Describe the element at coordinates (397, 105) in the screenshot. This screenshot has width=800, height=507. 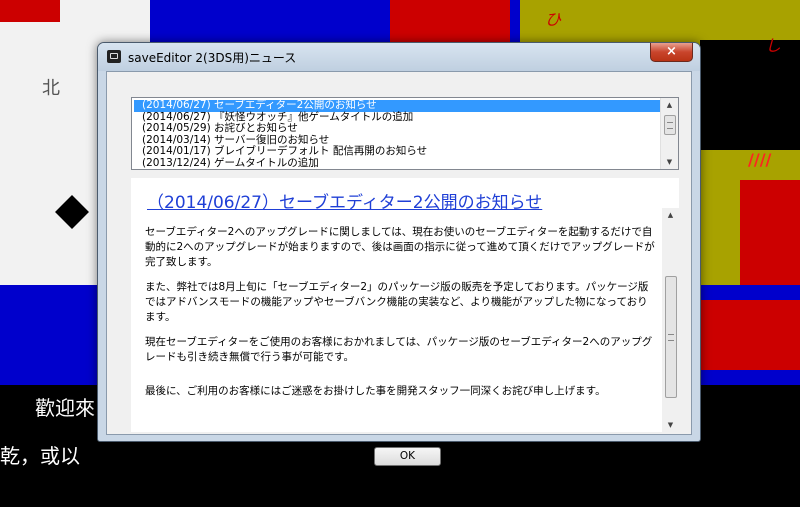
I see `news-list-item: (2014/06/27) セーブエディター2公開のお知らせ` at that location.